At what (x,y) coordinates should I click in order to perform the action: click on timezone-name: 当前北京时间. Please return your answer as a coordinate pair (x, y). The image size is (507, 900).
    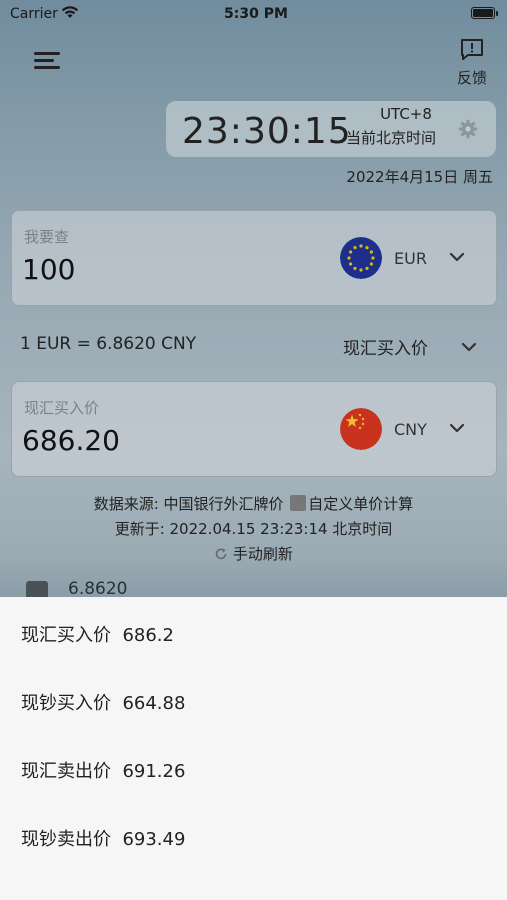
    Looking at the image, I should click on (391, 138).